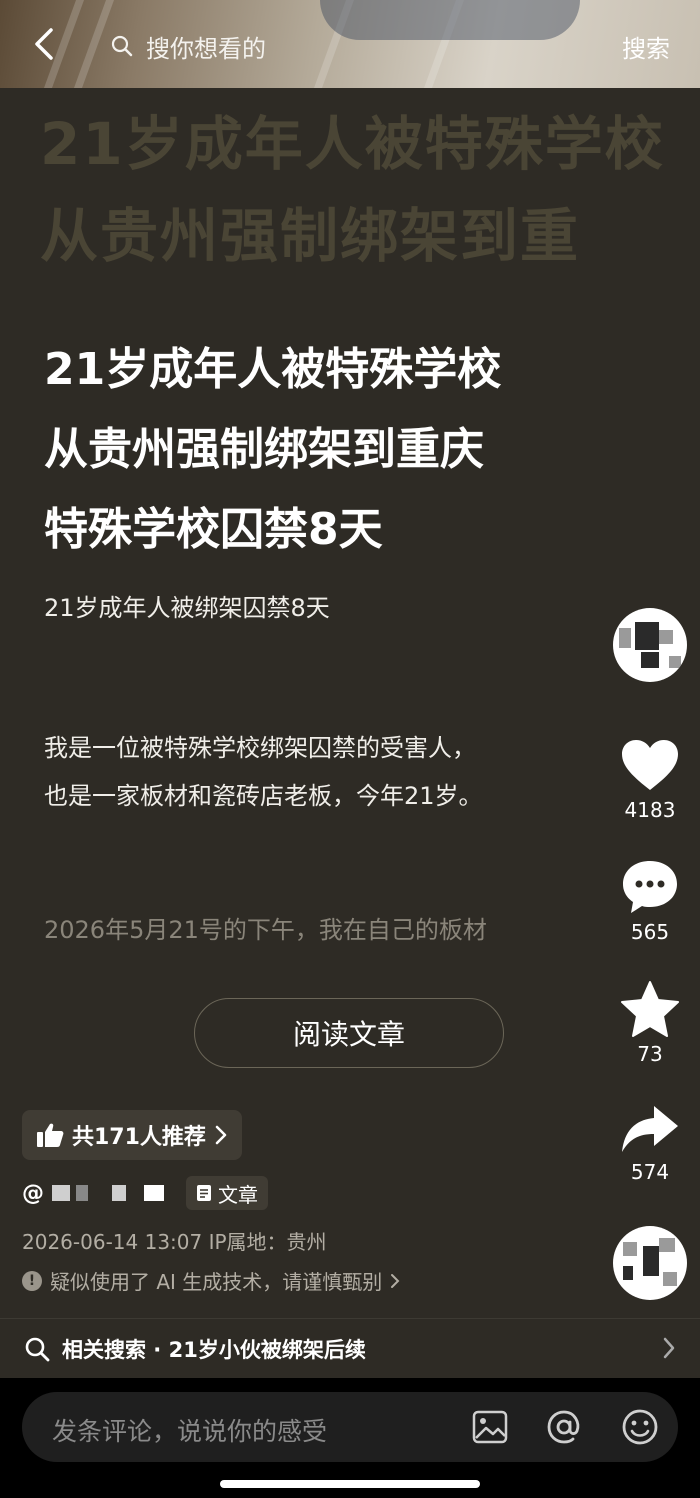  I want to click on read-article-button: 阅读文章, so click(349, 1033).